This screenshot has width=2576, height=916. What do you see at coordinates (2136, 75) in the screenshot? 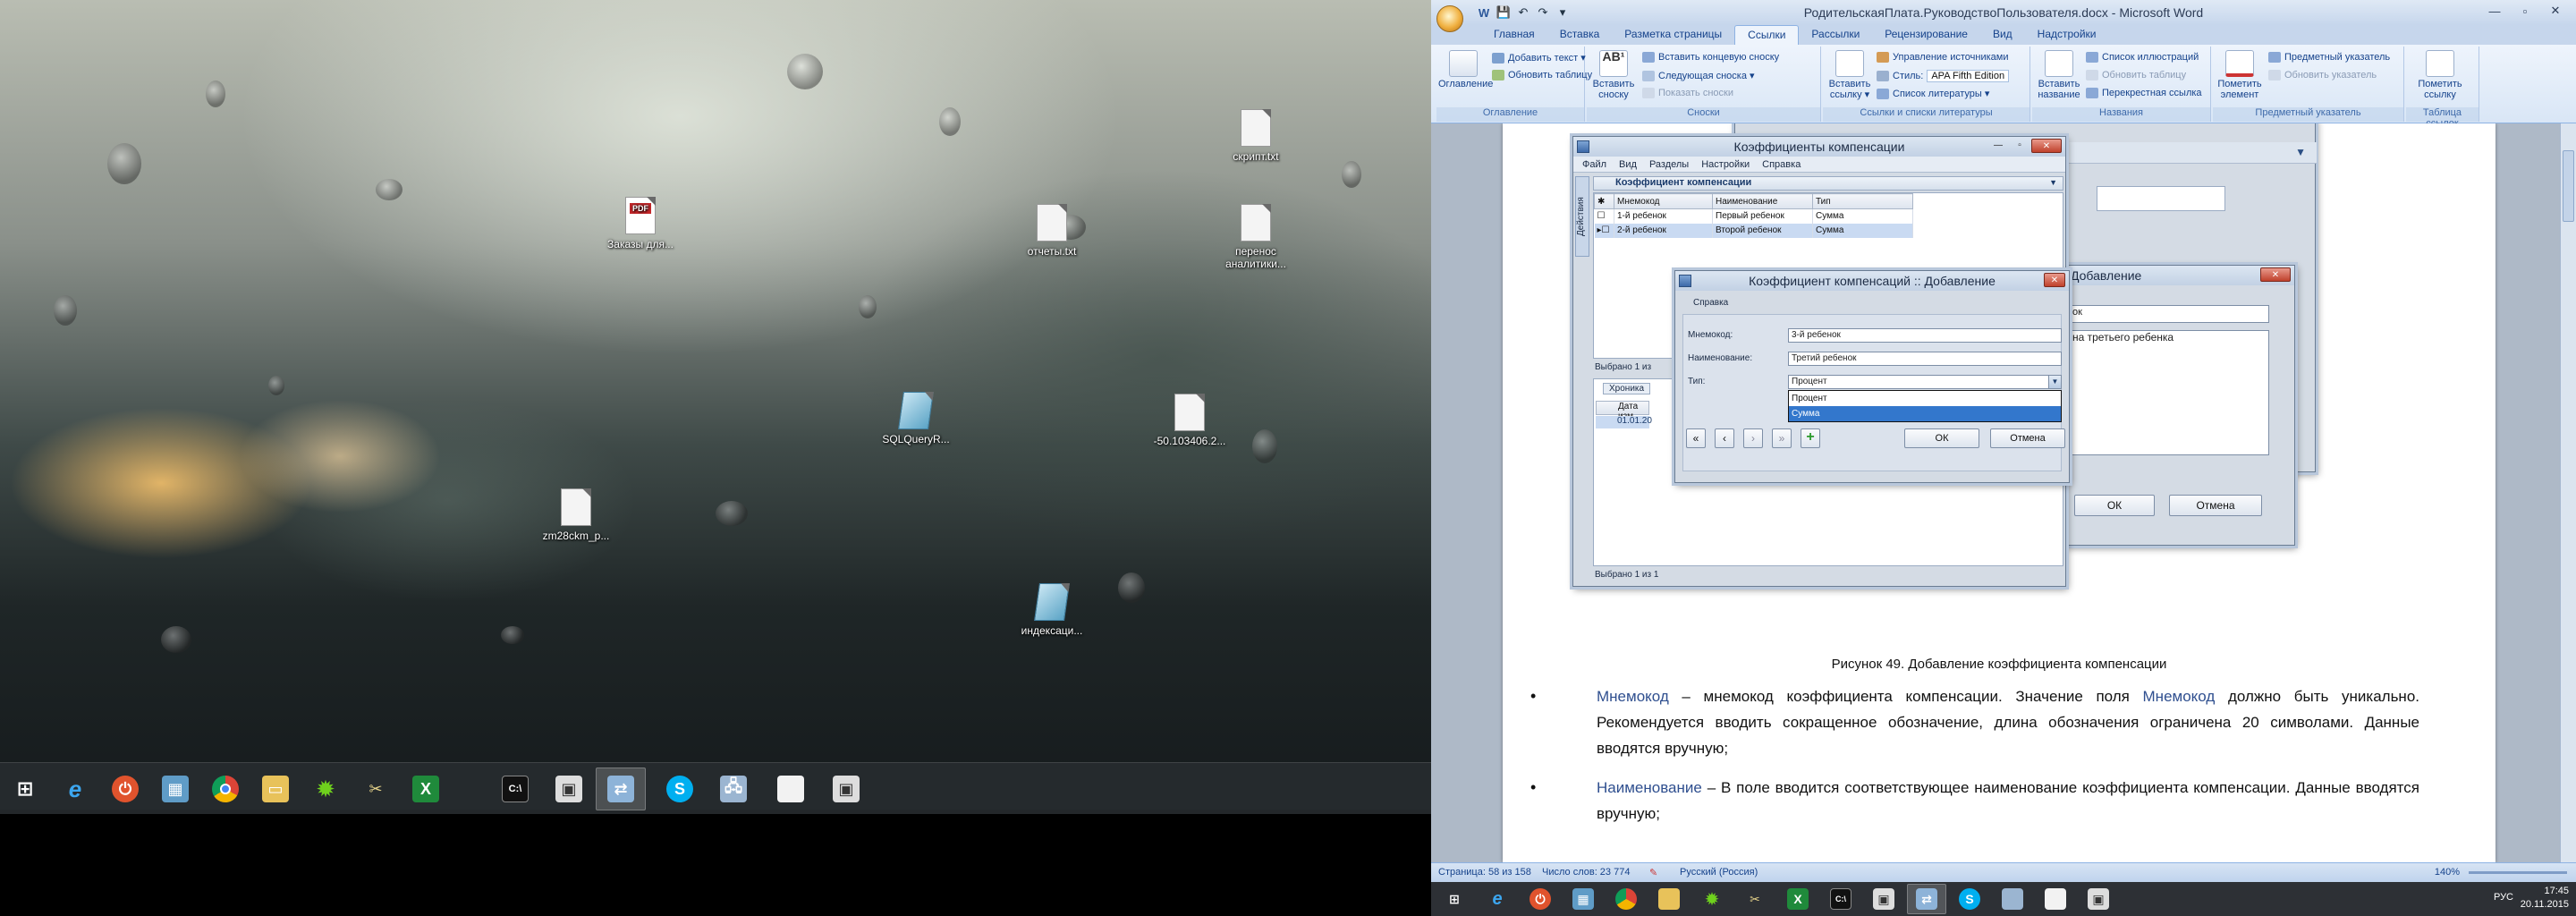
I see `update-figures-button: Обновить таблицу` at bounding box center [2136, 75].